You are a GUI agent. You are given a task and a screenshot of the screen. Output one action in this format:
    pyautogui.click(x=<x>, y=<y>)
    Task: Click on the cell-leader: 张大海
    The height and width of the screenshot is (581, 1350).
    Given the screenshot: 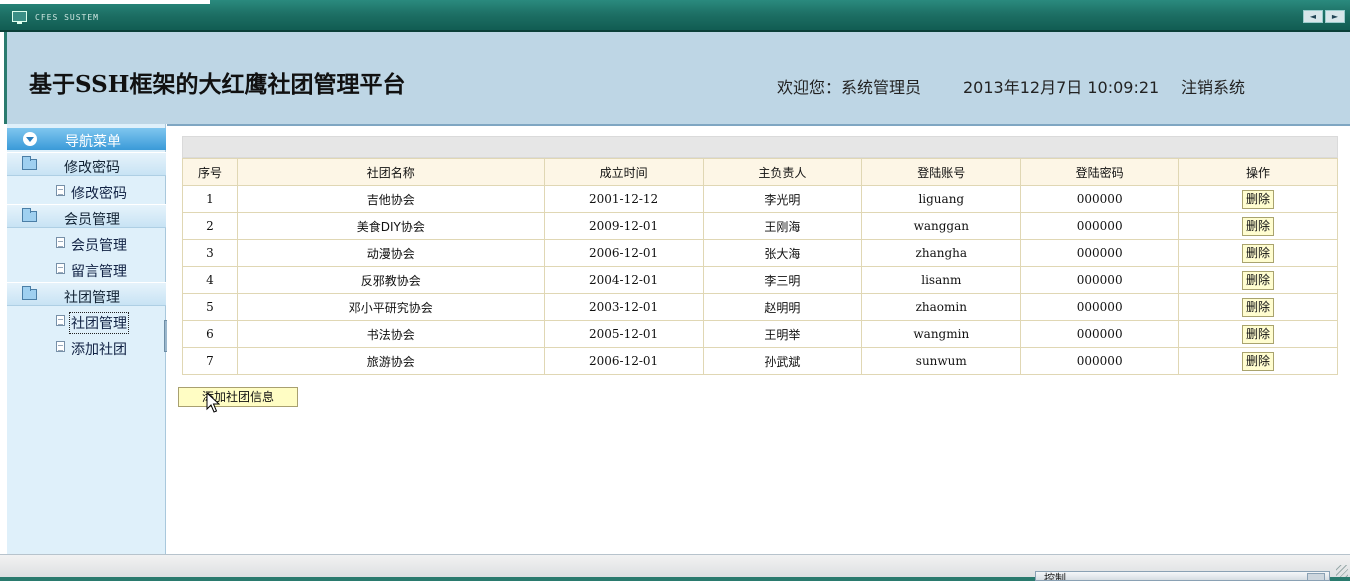 What is the action you would take?
    pyautogui.click(x=782, y=253)
    